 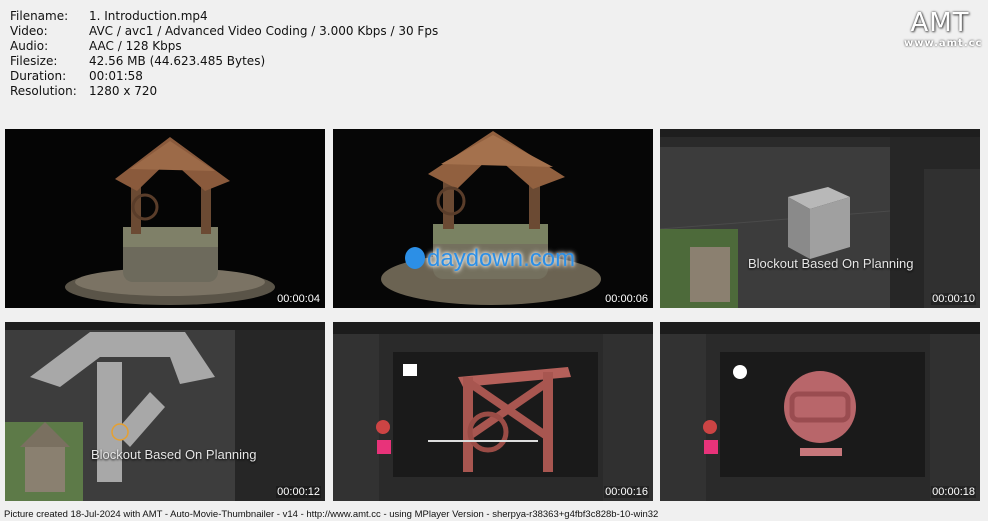 What do you see at coordinates (224, 91) in the screenshot?
I see `info-row-resolution: Resolution: 1280 x 720` at bounding box center [224, 91].